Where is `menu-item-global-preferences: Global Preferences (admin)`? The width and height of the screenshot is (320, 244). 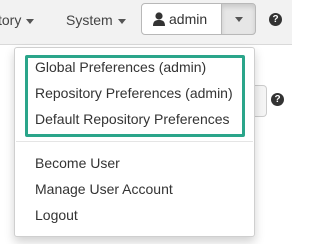
menu-item-global-preferences: Global Preferences (admin) is located at coordinates (120, 67).